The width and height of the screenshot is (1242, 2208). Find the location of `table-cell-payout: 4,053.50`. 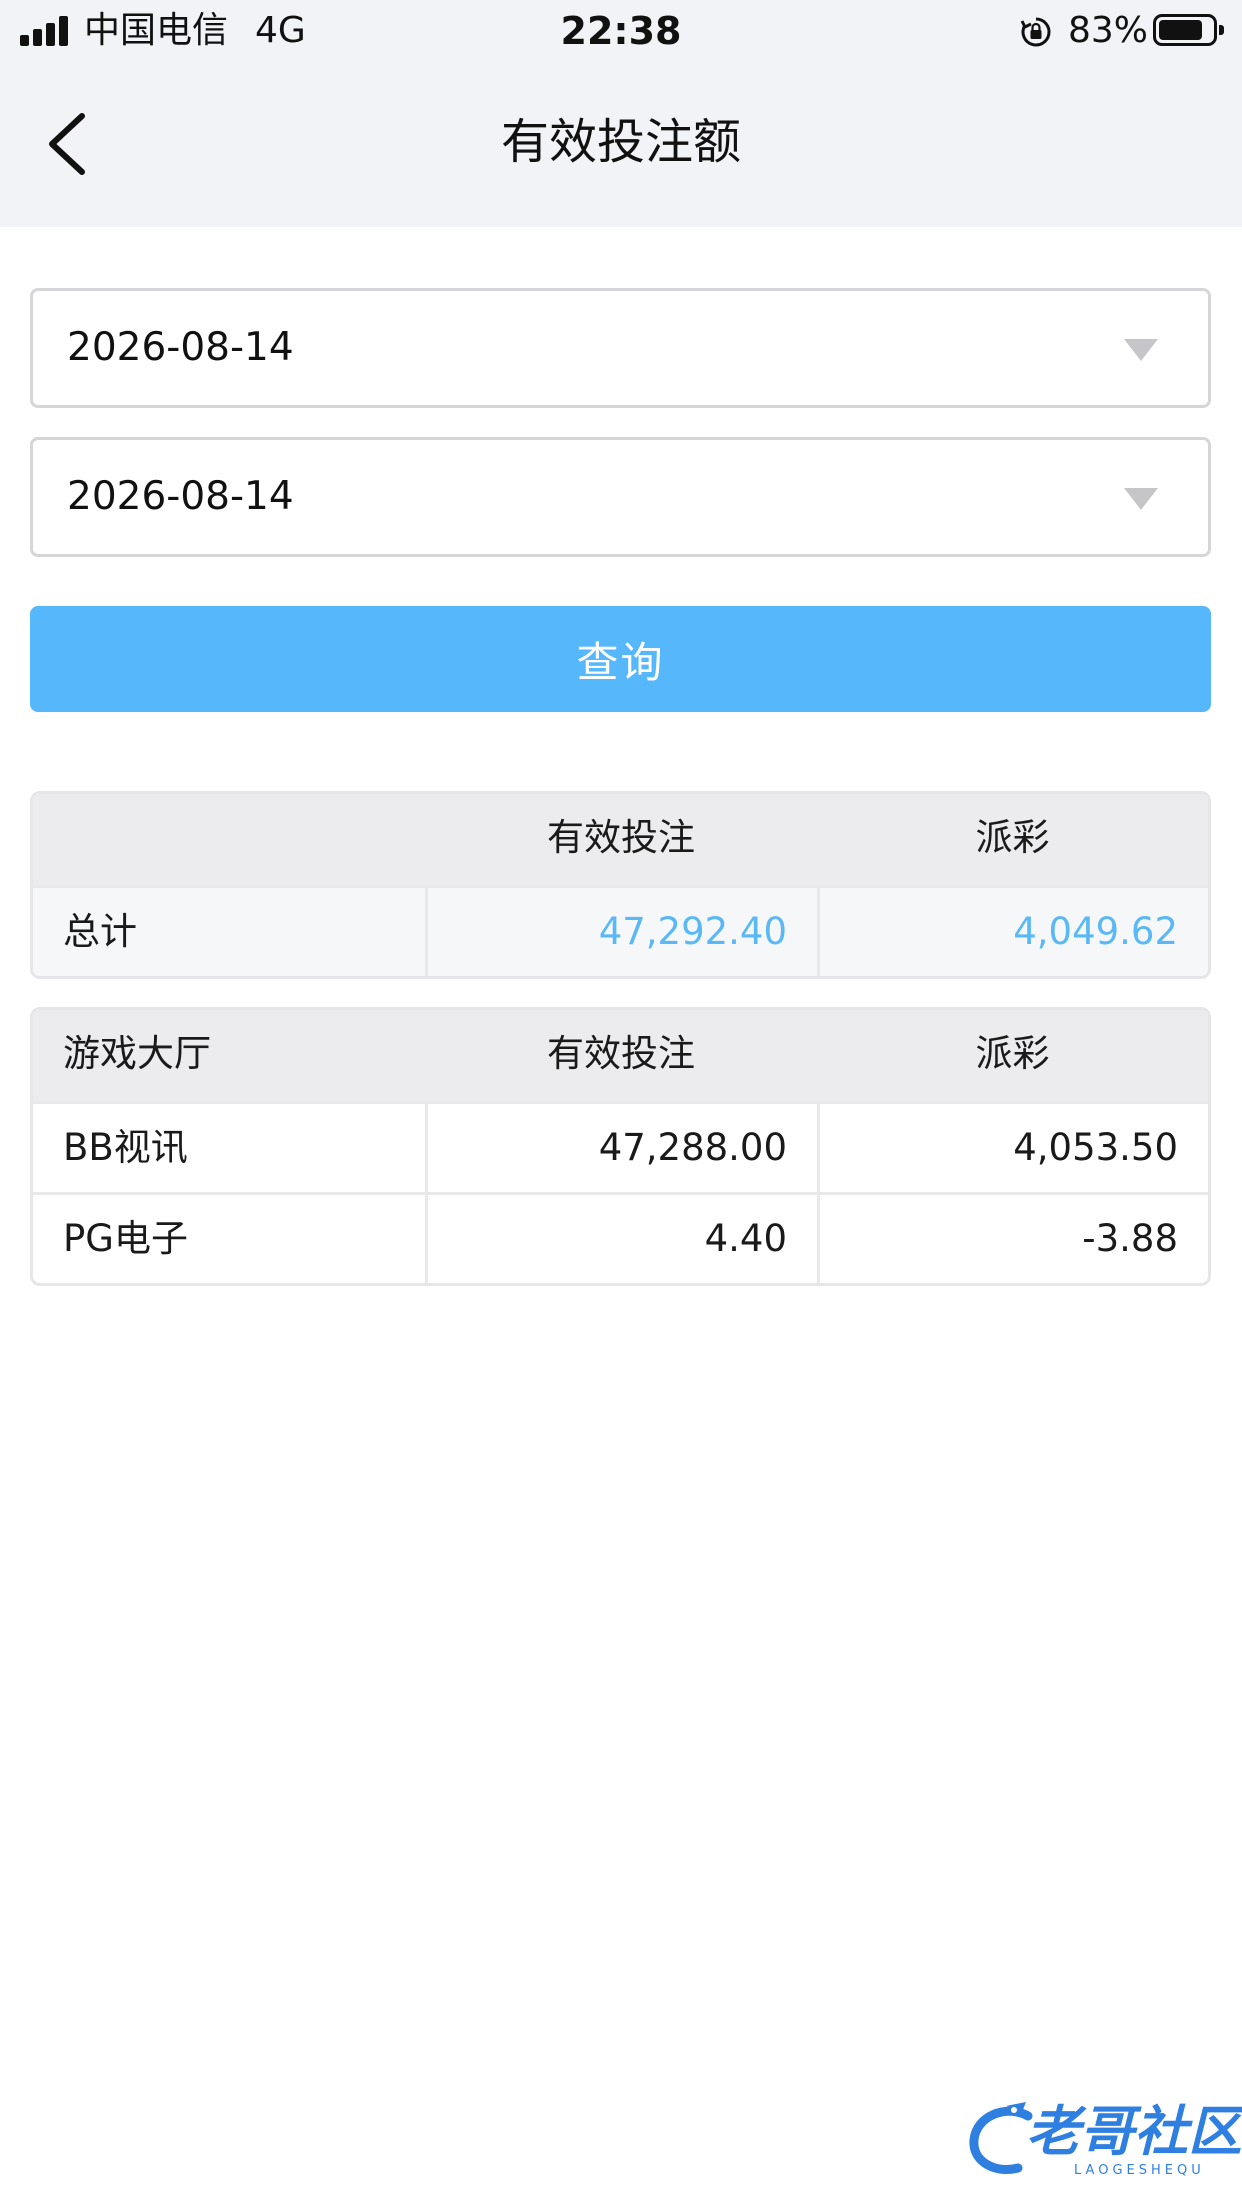

table-cell-payout: 4,053.50 is located at coordinates (1012, 1148).